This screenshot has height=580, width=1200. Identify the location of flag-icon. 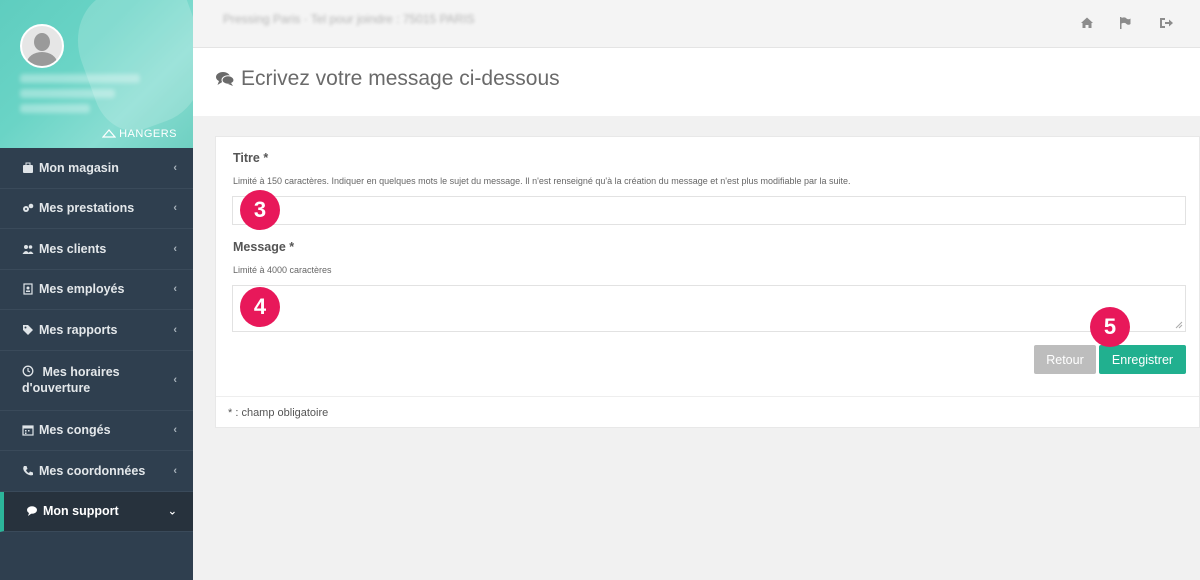
(1125, 23).